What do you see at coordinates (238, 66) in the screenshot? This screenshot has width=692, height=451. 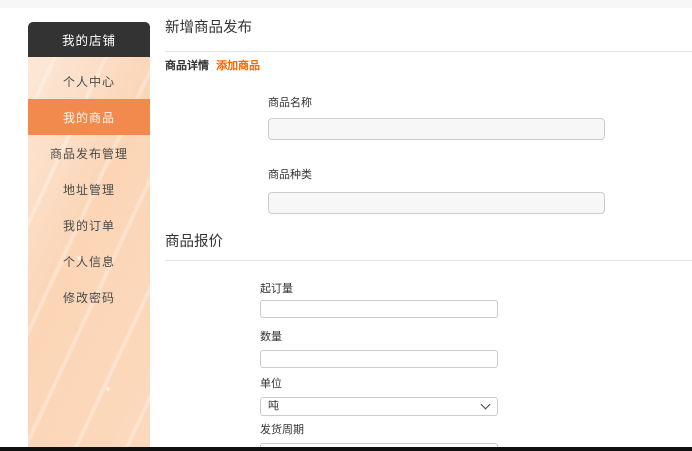 I see `add-product-link: 添加商品` at bounding box center [238, 66].